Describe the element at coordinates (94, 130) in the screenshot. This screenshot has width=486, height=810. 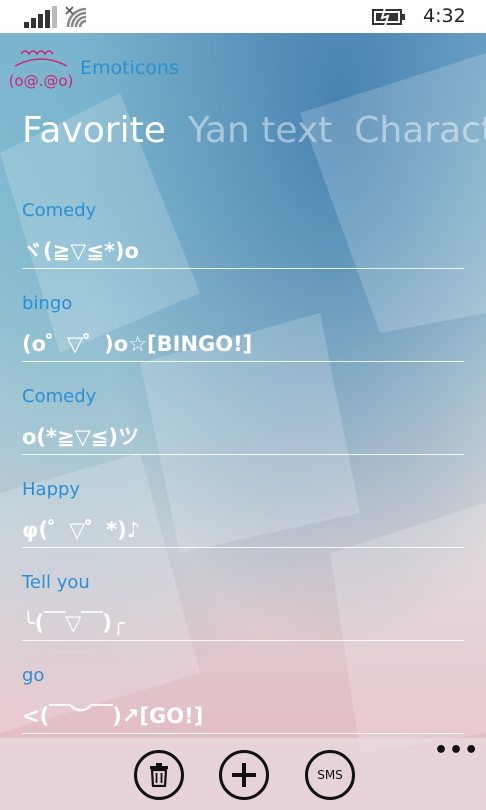
I see `tab-favorite: Favorite` at that location.